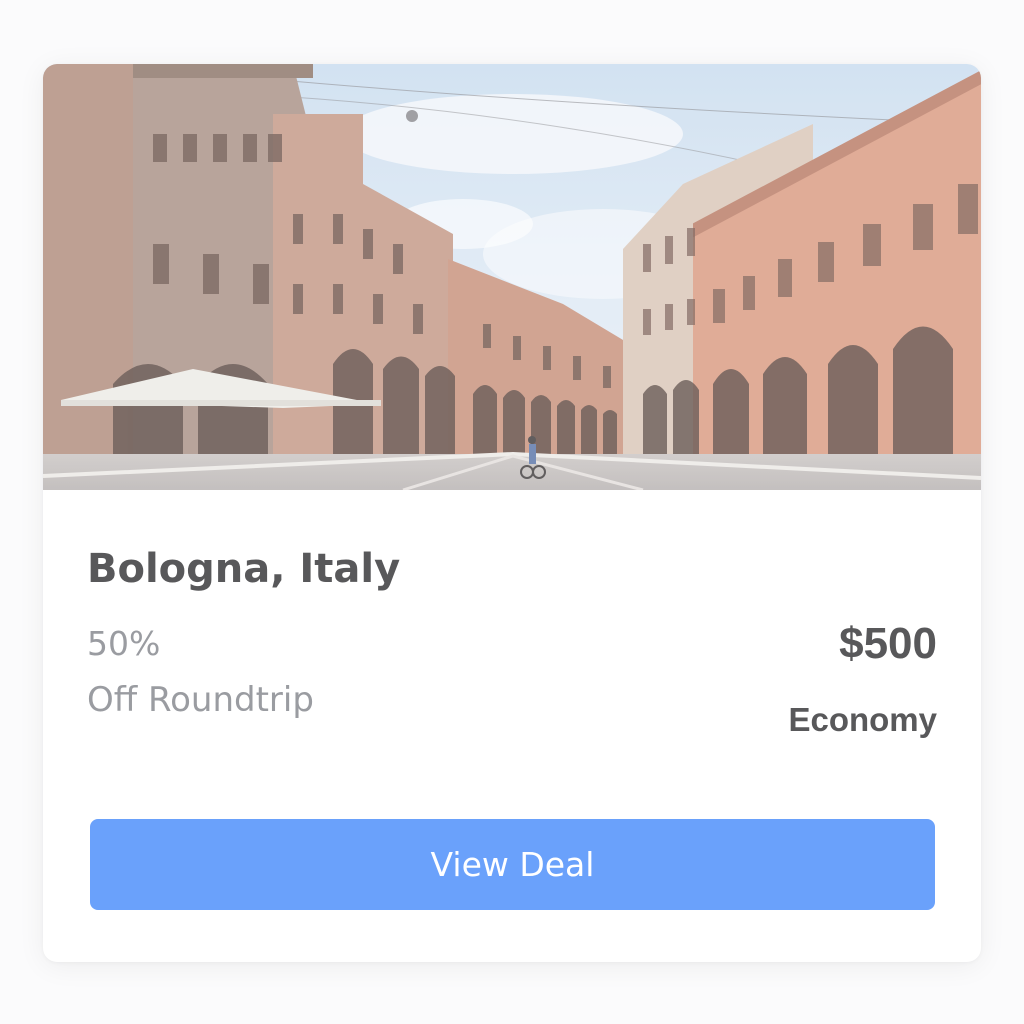  Describe the element at coordinates (200, 700) in the screenshot. I see `discount-description: Off Roundtrip` at that location.